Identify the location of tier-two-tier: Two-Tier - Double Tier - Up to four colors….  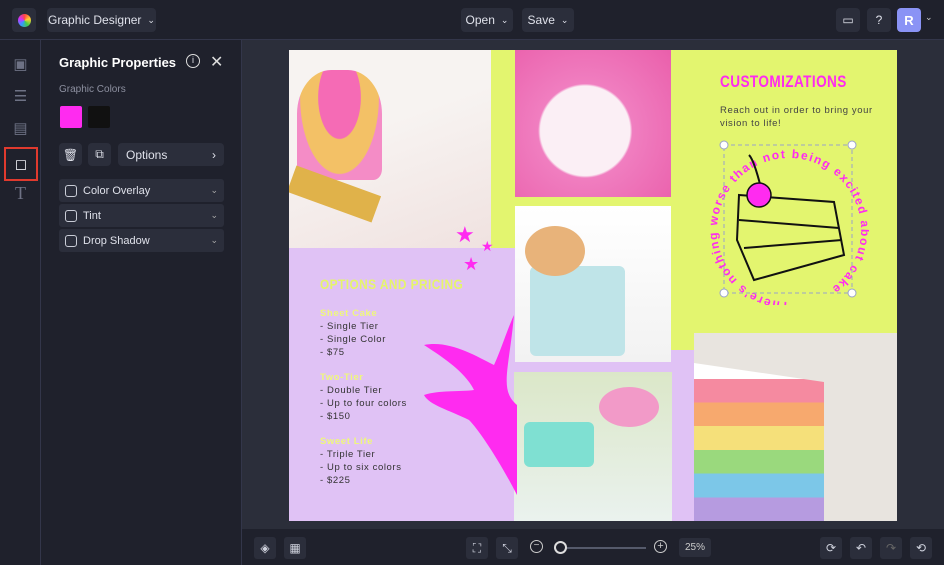
(363, 397).